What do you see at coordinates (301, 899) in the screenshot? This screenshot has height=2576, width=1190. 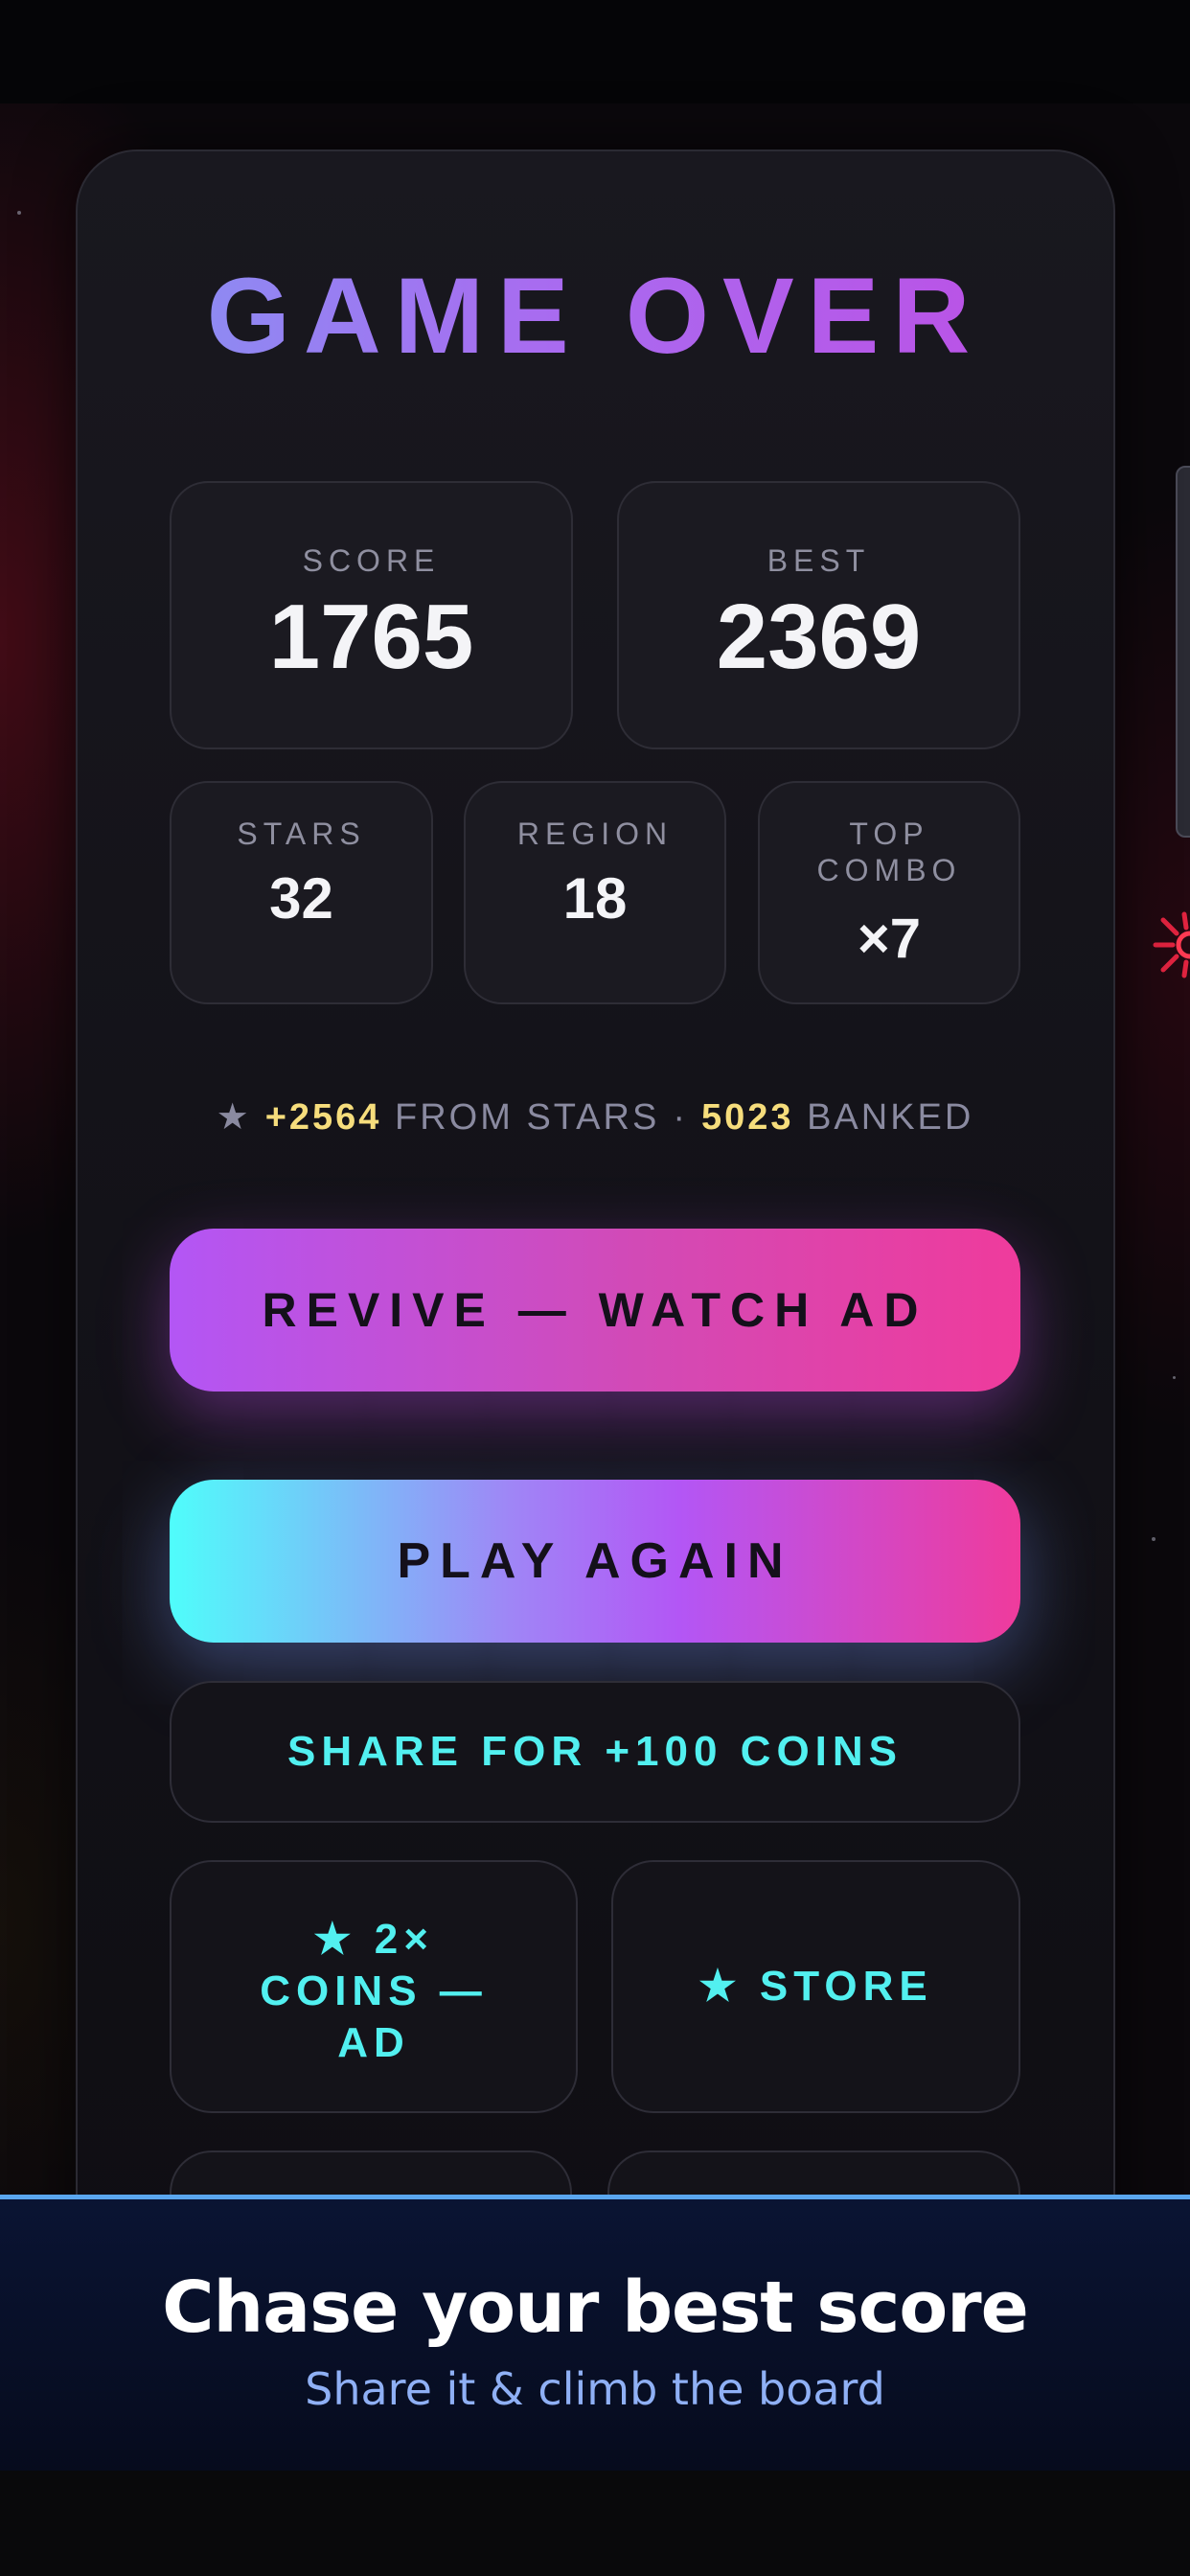 I see `stars-value: 32` at bounding box center [301, 899].